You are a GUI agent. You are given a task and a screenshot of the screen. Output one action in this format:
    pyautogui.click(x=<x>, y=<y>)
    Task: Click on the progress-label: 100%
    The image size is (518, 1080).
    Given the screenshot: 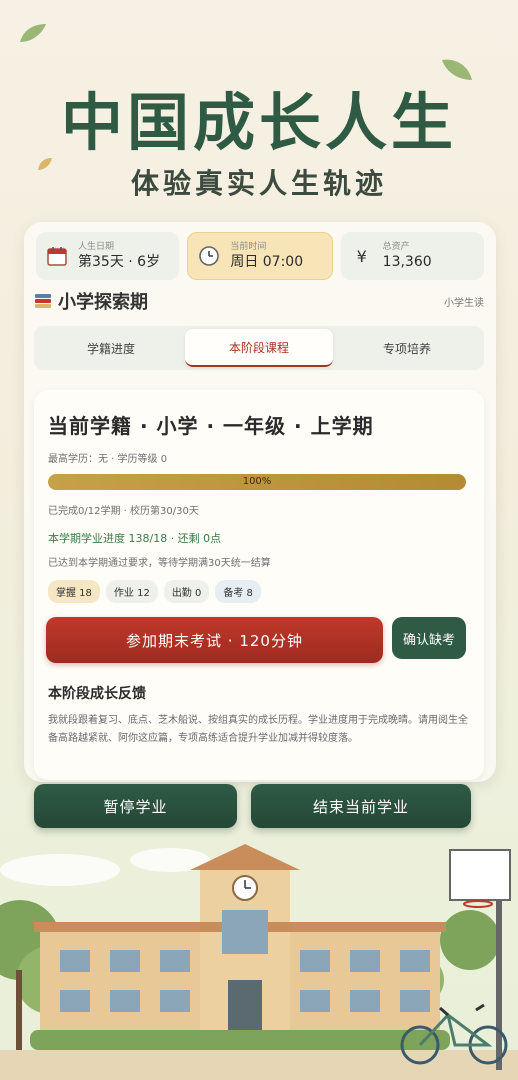 What is the action you would take?
    pyautogui.click(x=257, y=481)
    